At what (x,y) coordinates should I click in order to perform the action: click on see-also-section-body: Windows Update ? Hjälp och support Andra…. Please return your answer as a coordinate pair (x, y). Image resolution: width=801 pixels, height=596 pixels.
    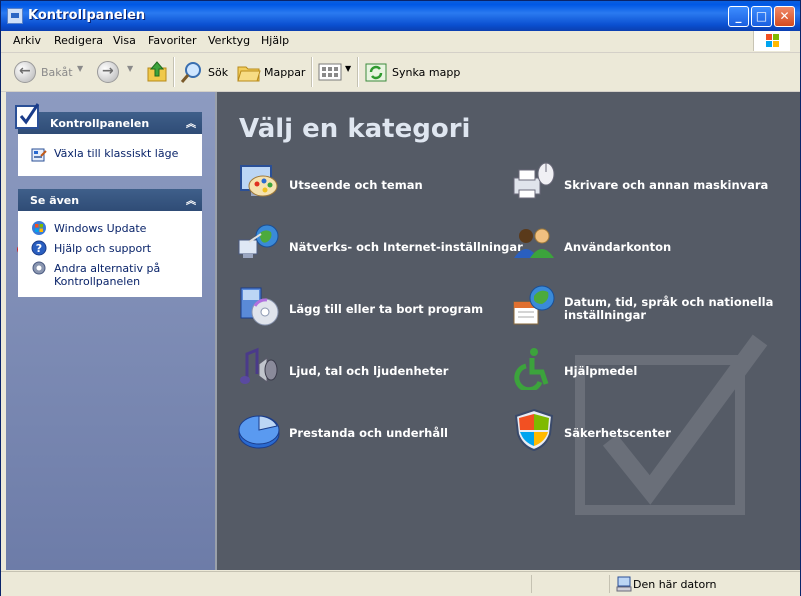
    Looking at the image, I should click on (110, 254).